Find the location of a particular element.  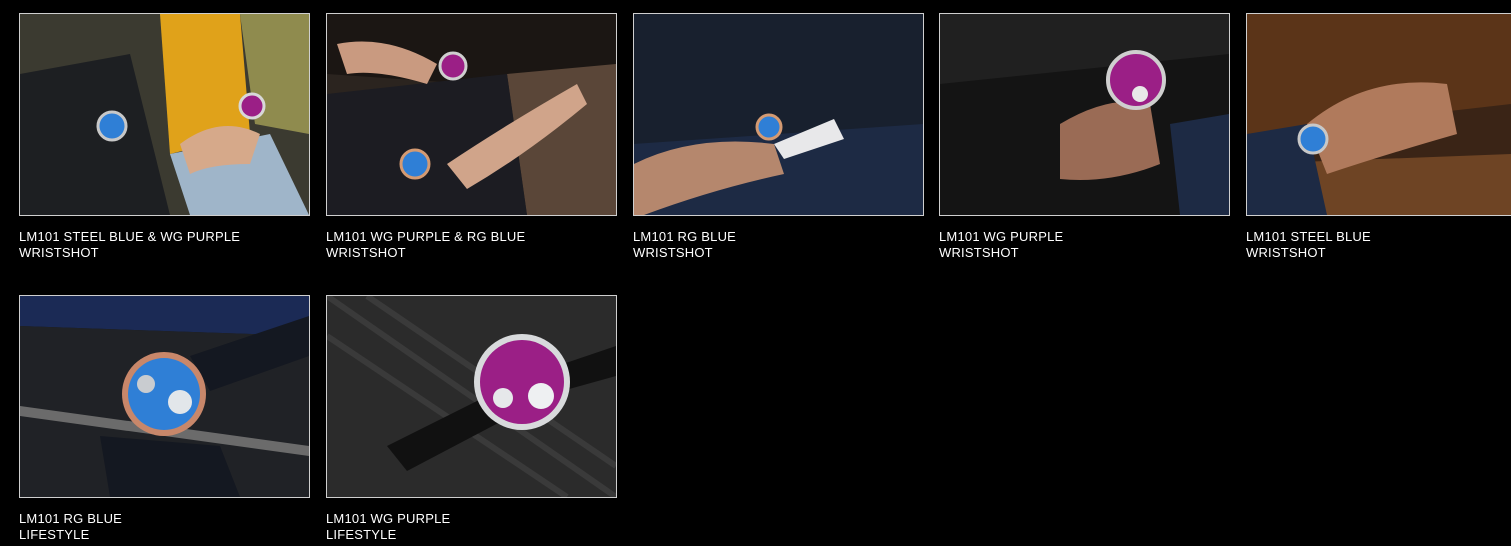

gallery-item: LM101 WG PURPLE & RG BLUE WRISTSHOT is located at coordinates (471, 137).